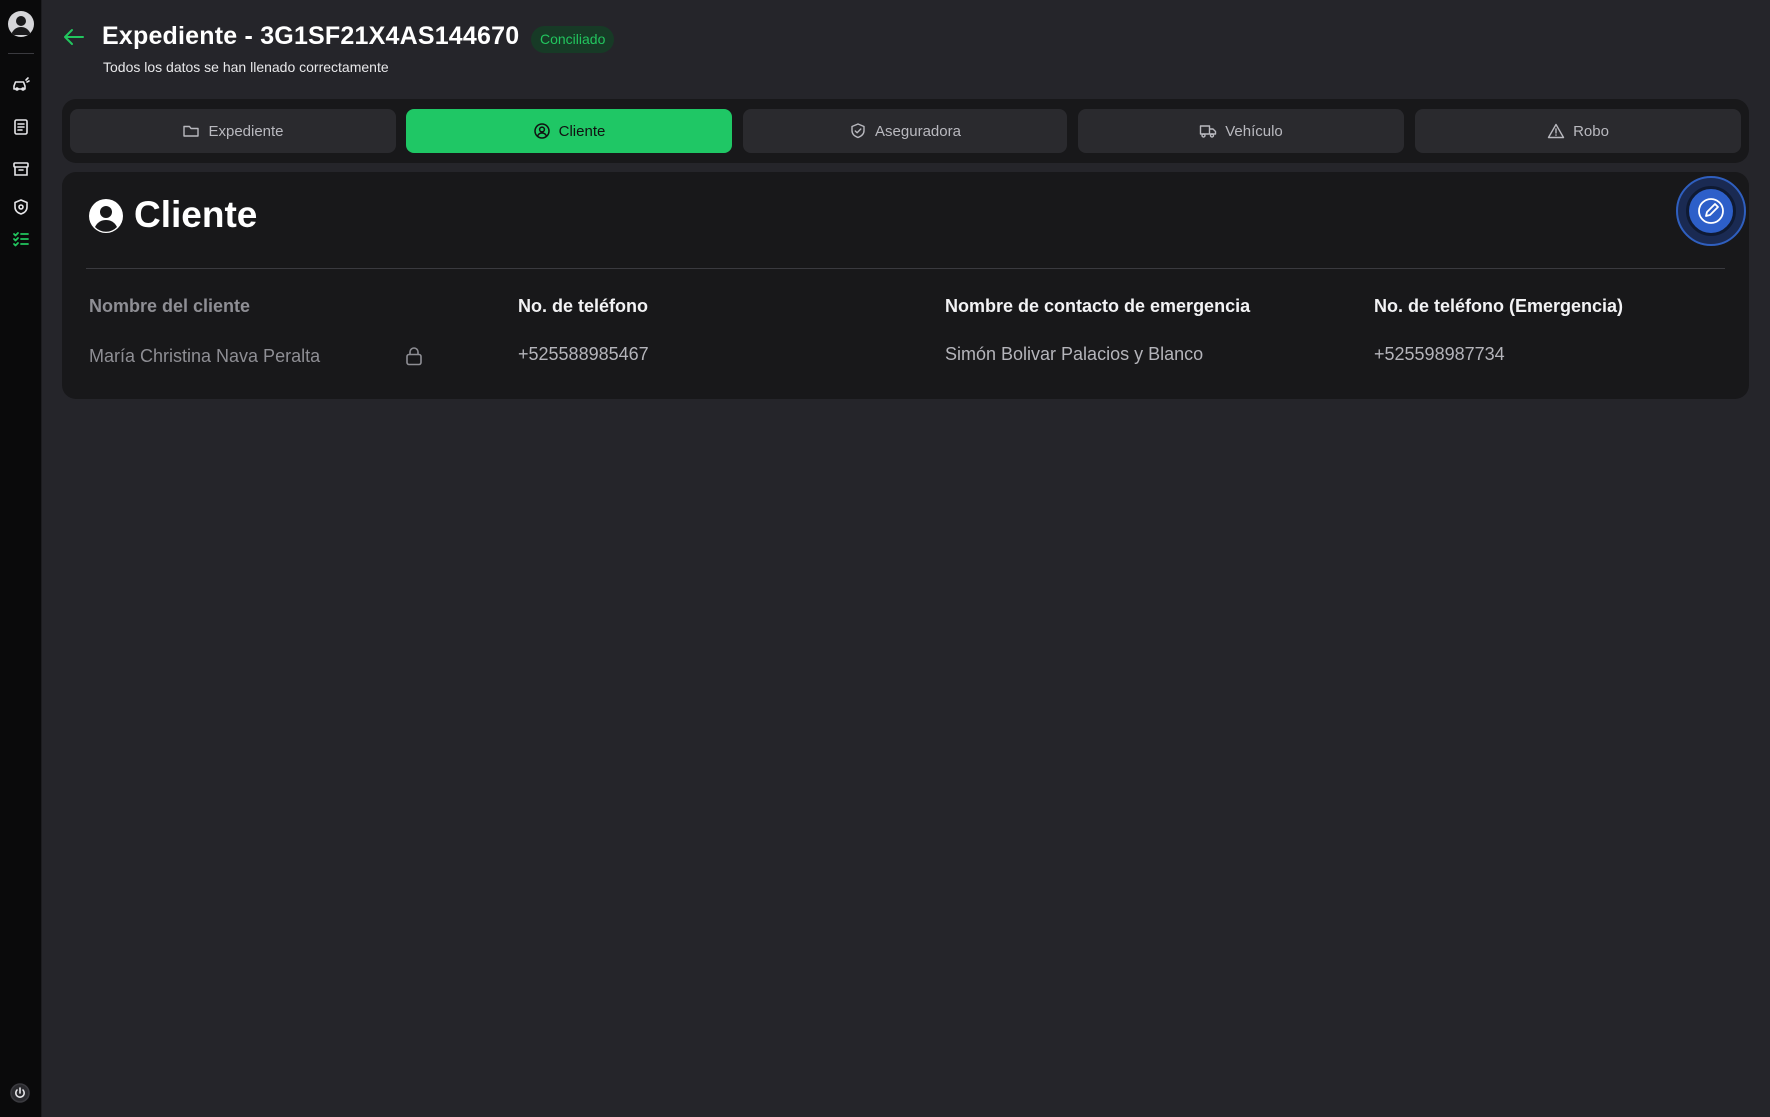 The height and width of the screenshot is (1117, 1770). I want to click on car-icon, so click(21, 84).